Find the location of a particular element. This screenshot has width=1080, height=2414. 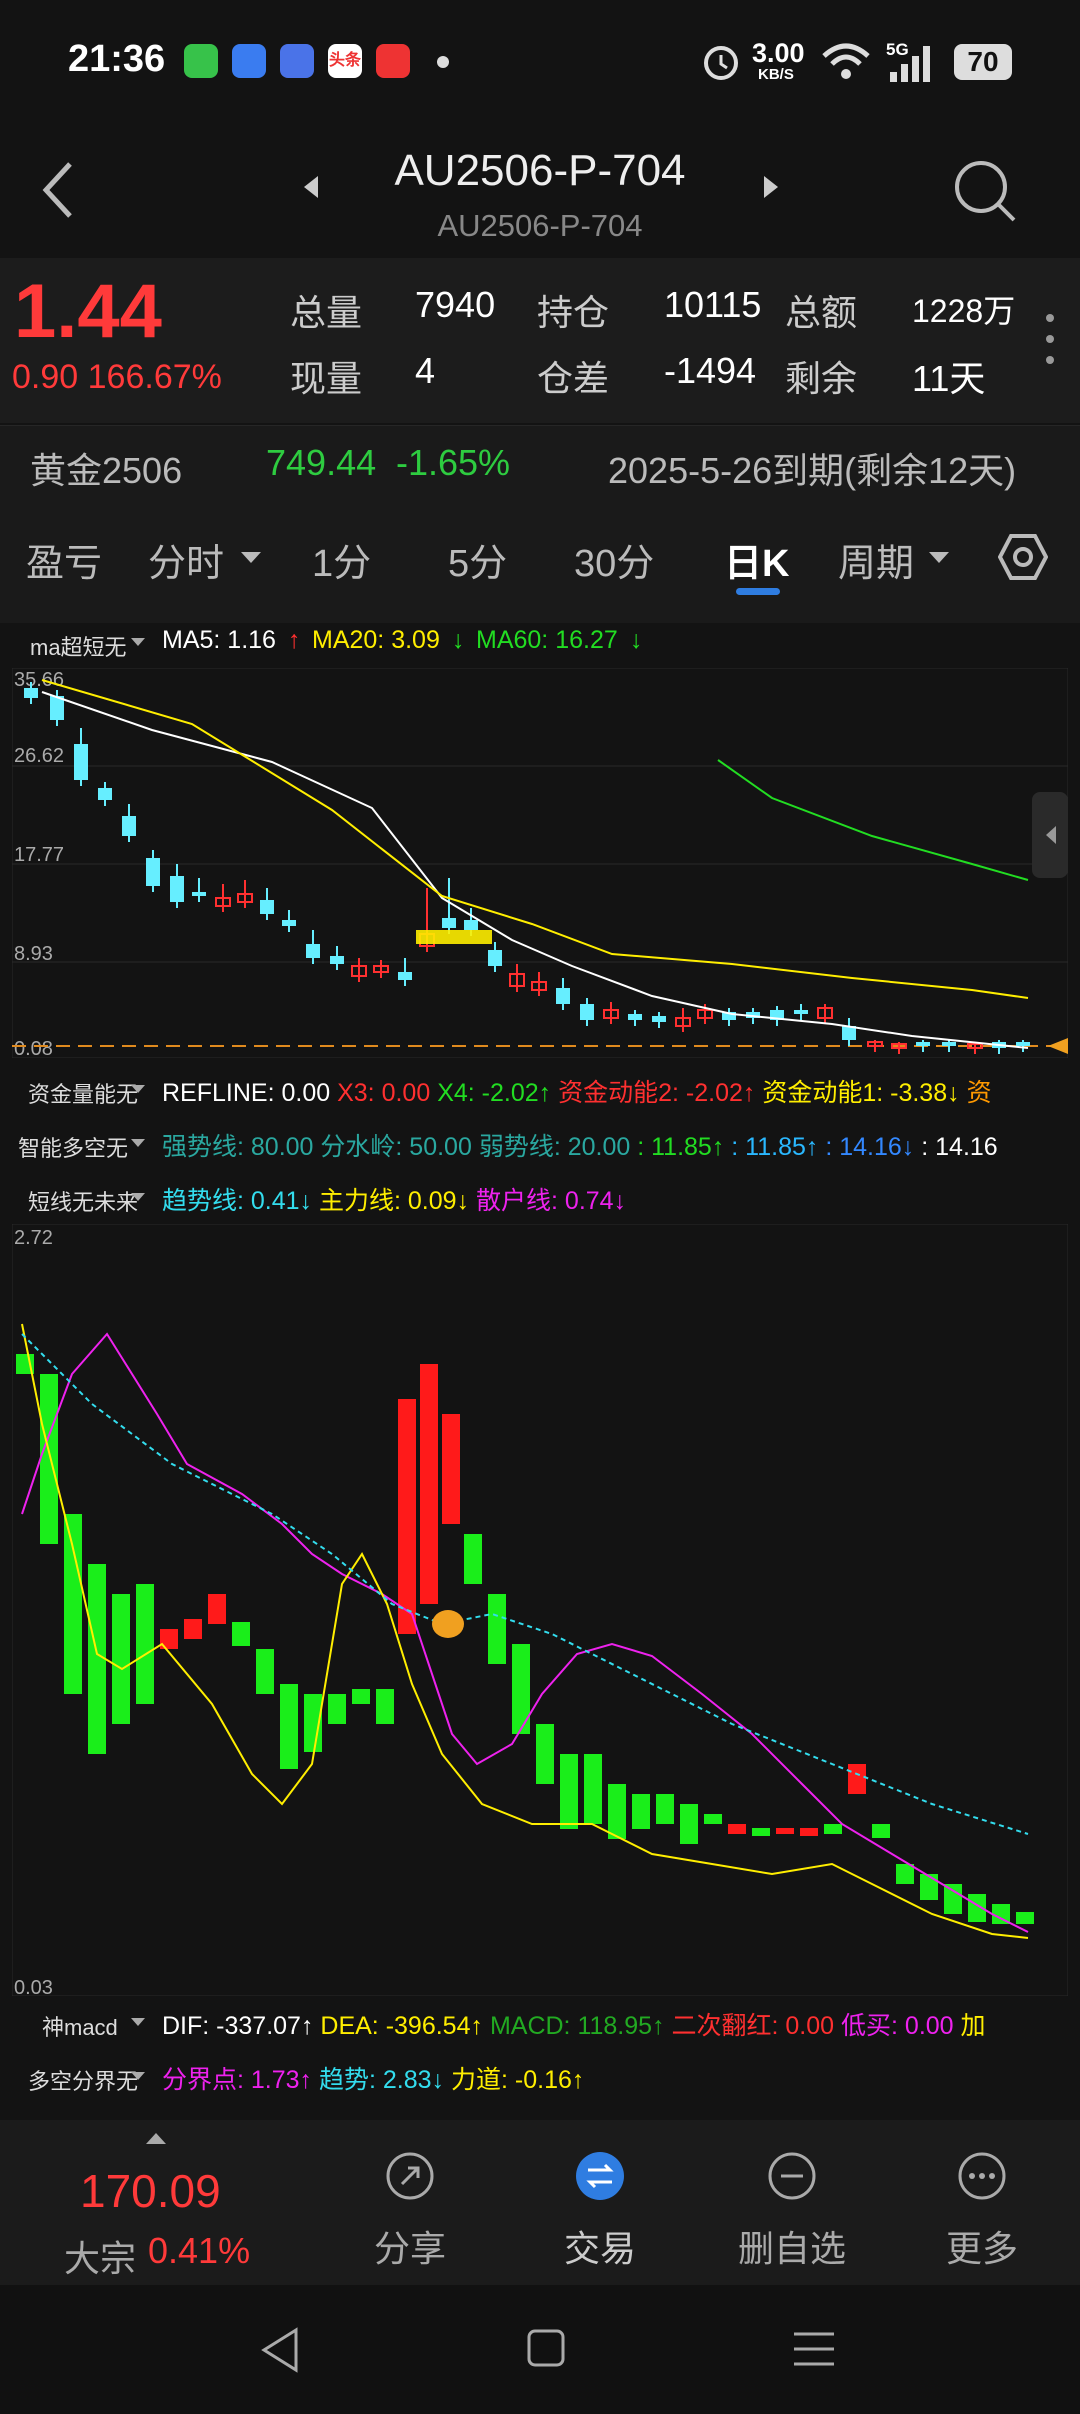

fund-extra: 资 is located at coordinates (979, 1093).